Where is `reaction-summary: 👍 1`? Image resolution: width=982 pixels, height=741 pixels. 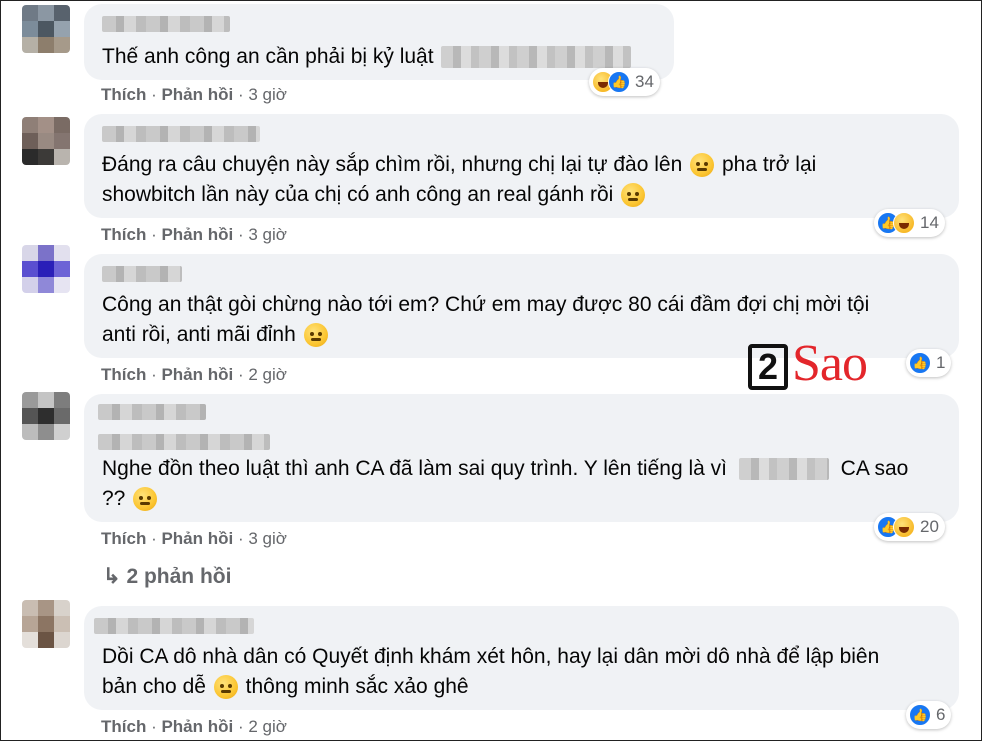
reaction-summary: 👍 1 is located at coordinates (929, 363).